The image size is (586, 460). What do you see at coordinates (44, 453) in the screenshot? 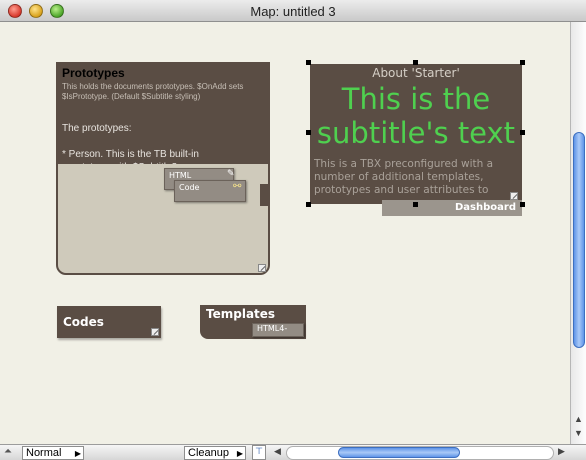
I see `view-mode-value: Normal` at bounding box center [44, 453].